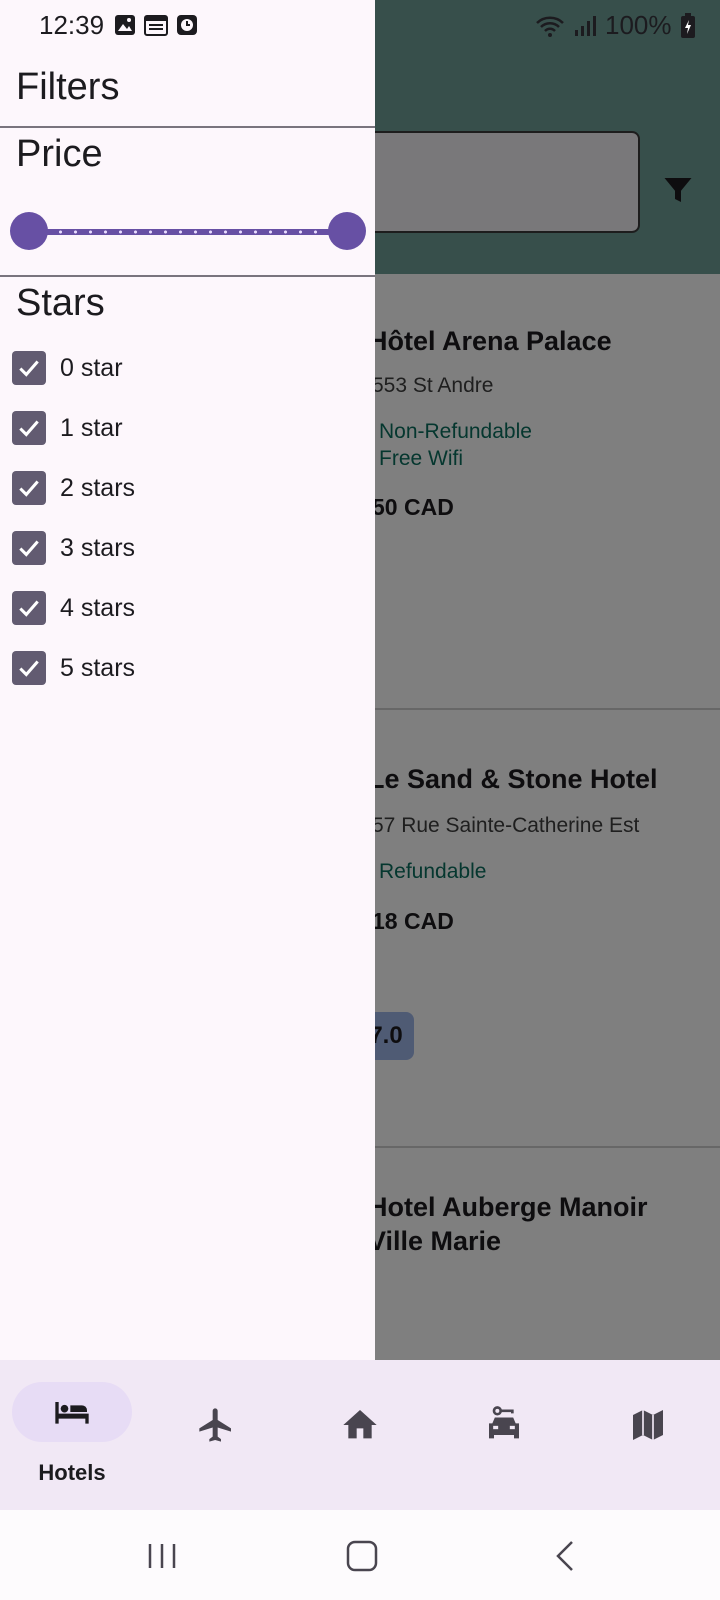  I want to click on image-icon, so click(125, 25).